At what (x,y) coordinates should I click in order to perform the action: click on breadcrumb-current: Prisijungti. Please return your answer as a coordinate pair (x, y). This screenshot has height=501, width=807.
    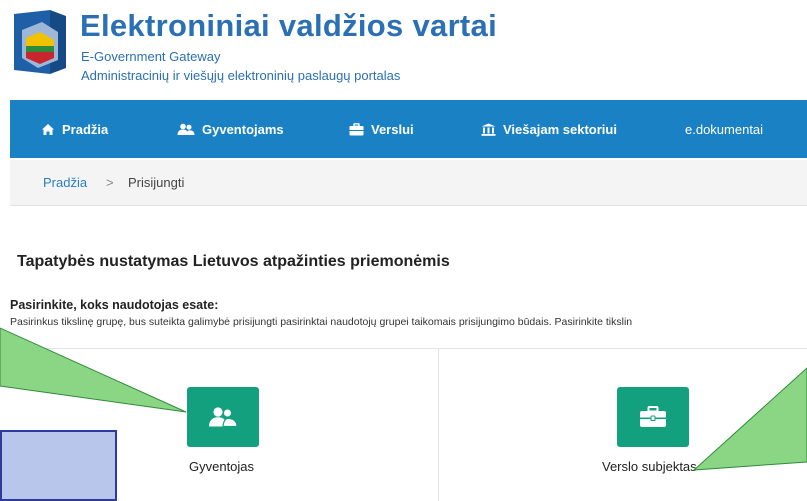
    Looking at the image, I should click on (156, 182).